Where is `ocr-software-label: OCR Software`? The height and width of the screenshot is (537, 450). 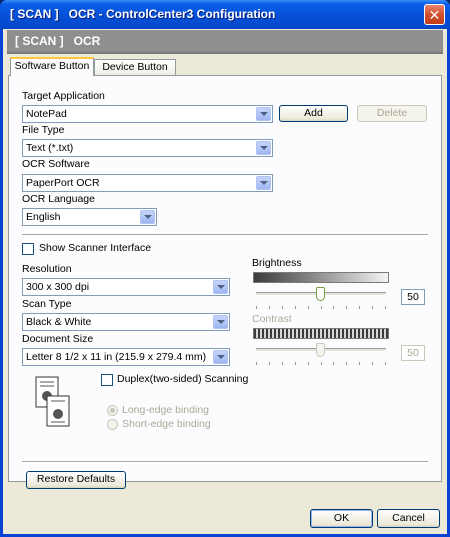
ocr-software-label: OCR Software is located at coordinates (56, 164).